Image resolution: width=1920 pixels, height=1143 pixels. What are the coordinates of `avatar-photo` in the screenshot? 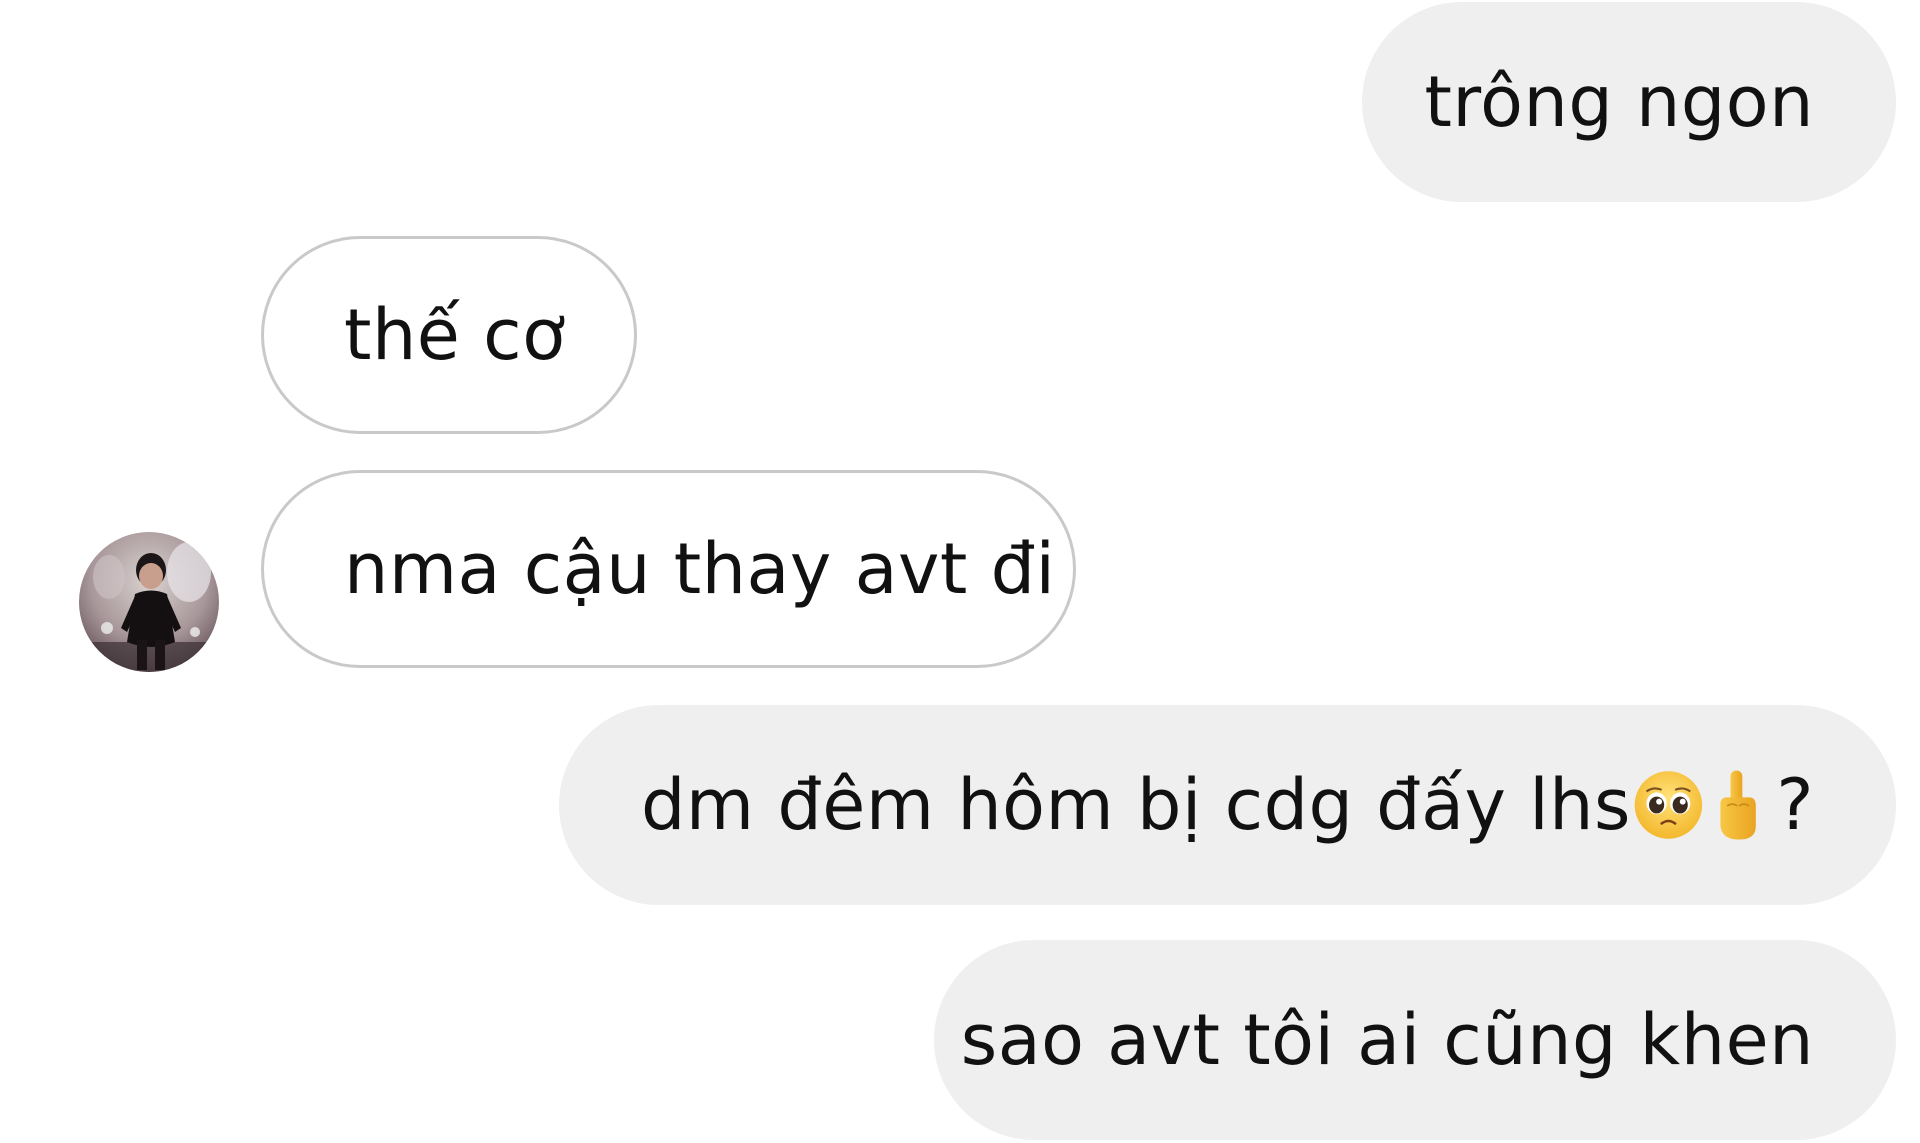 It's located at (149, 602).